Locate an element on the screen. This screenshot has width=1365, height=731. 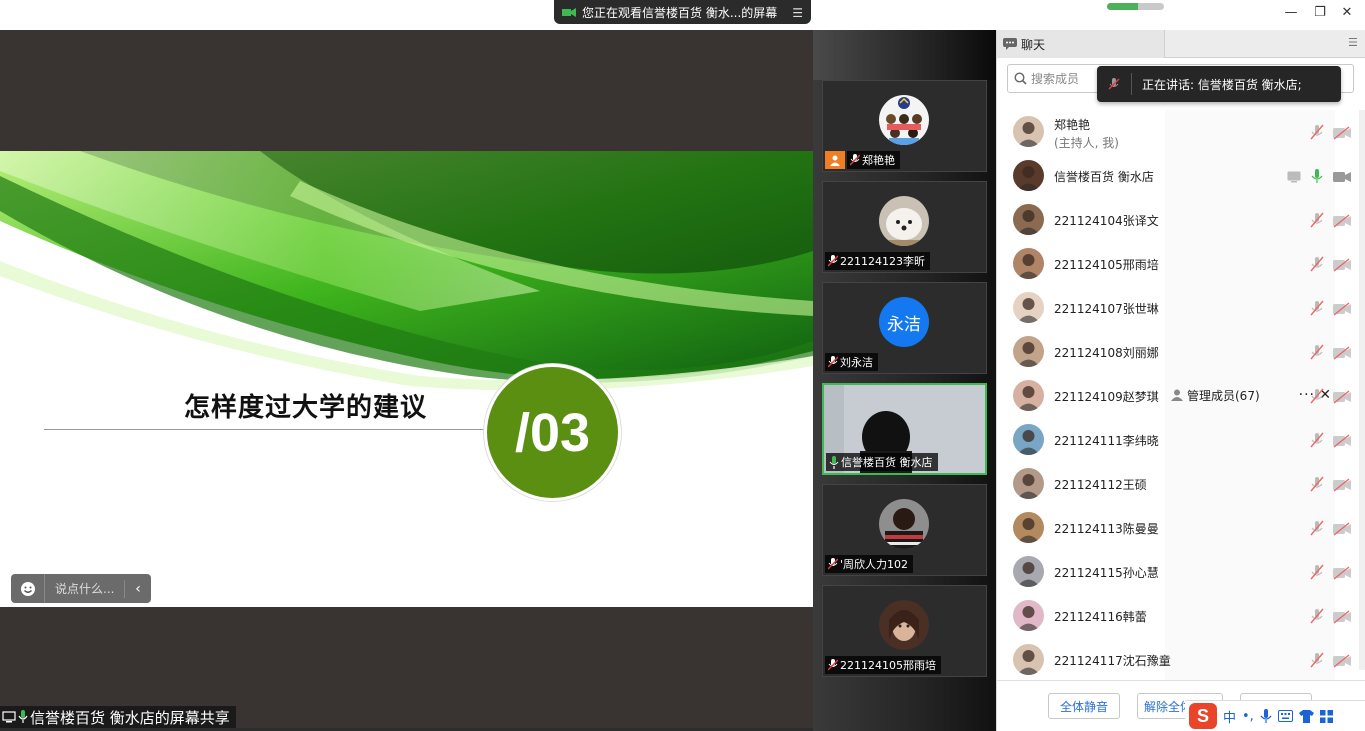
member-row: 郑艳艳 (主持人, 我) is located at coordinates (1181, 132).